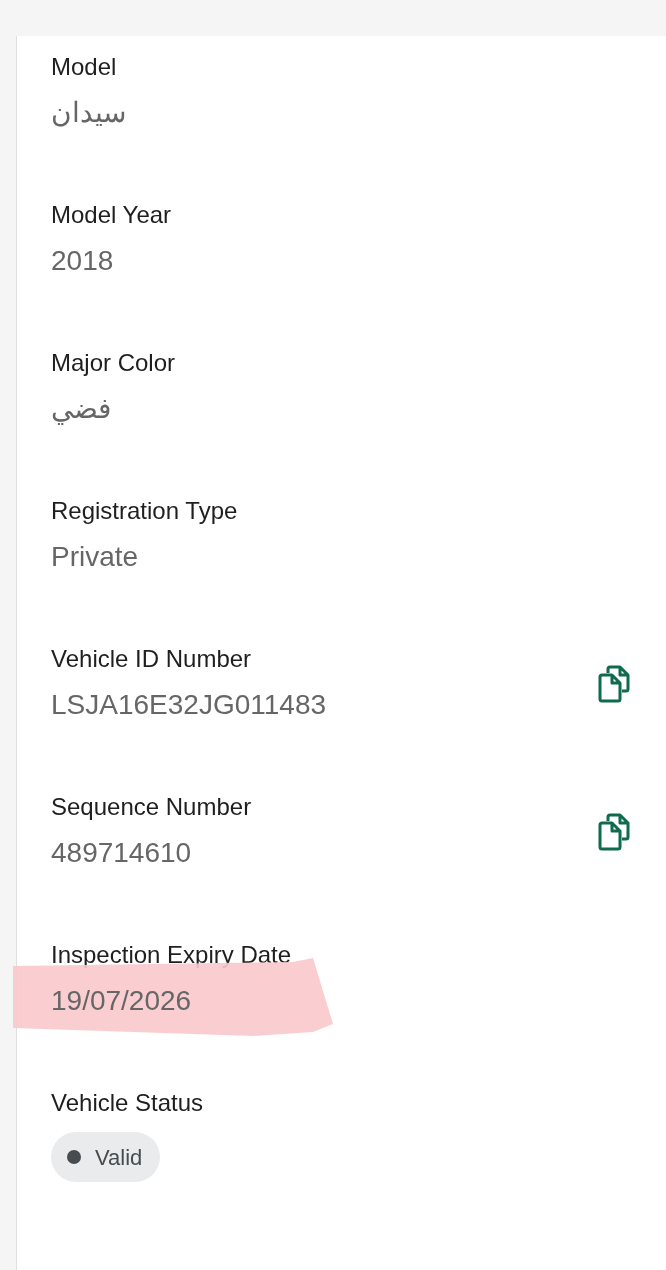  What do you see at coordinates (171, 955) in the screenshot?
I see `field-label: Inspection Expiry Date` at bounding box center [171, 955].